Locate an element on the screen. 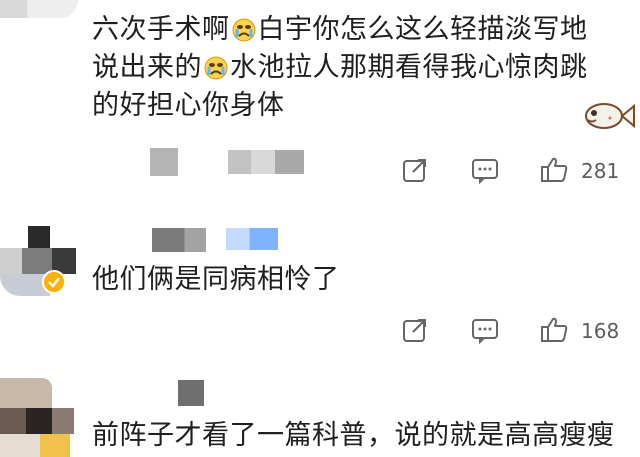 This screenshot has width=640, height=457. comment-1-line-2: 说出来的 水池拉人那期看得我心惊肉跳 is located at coordinates (340, 70).